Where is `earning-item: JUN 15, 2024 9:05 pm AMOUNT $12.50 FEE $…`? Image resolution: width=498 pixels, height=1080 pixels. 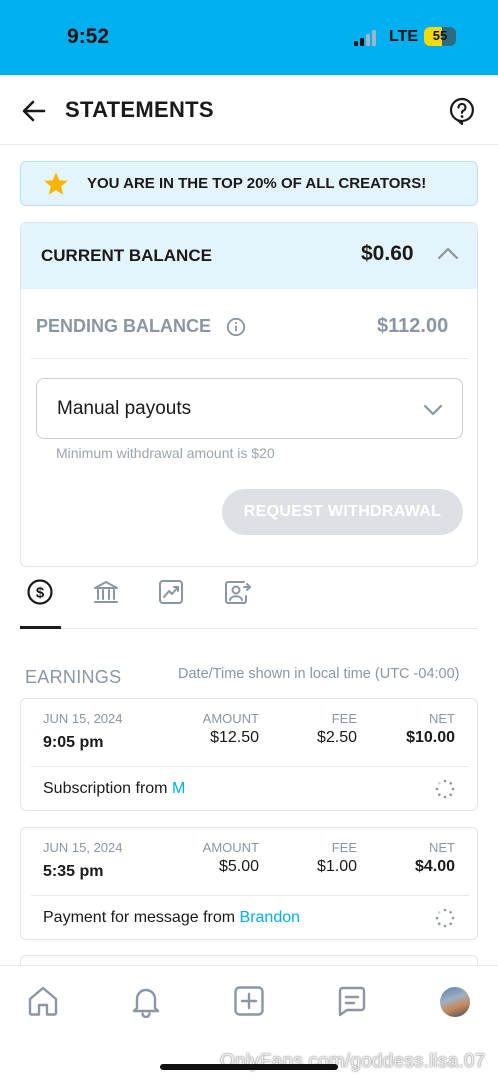 earning-item: JUN 15, 2024 9:05 pm AMOUNT $12.50 FEE $… is located at coordinates (249, 754).